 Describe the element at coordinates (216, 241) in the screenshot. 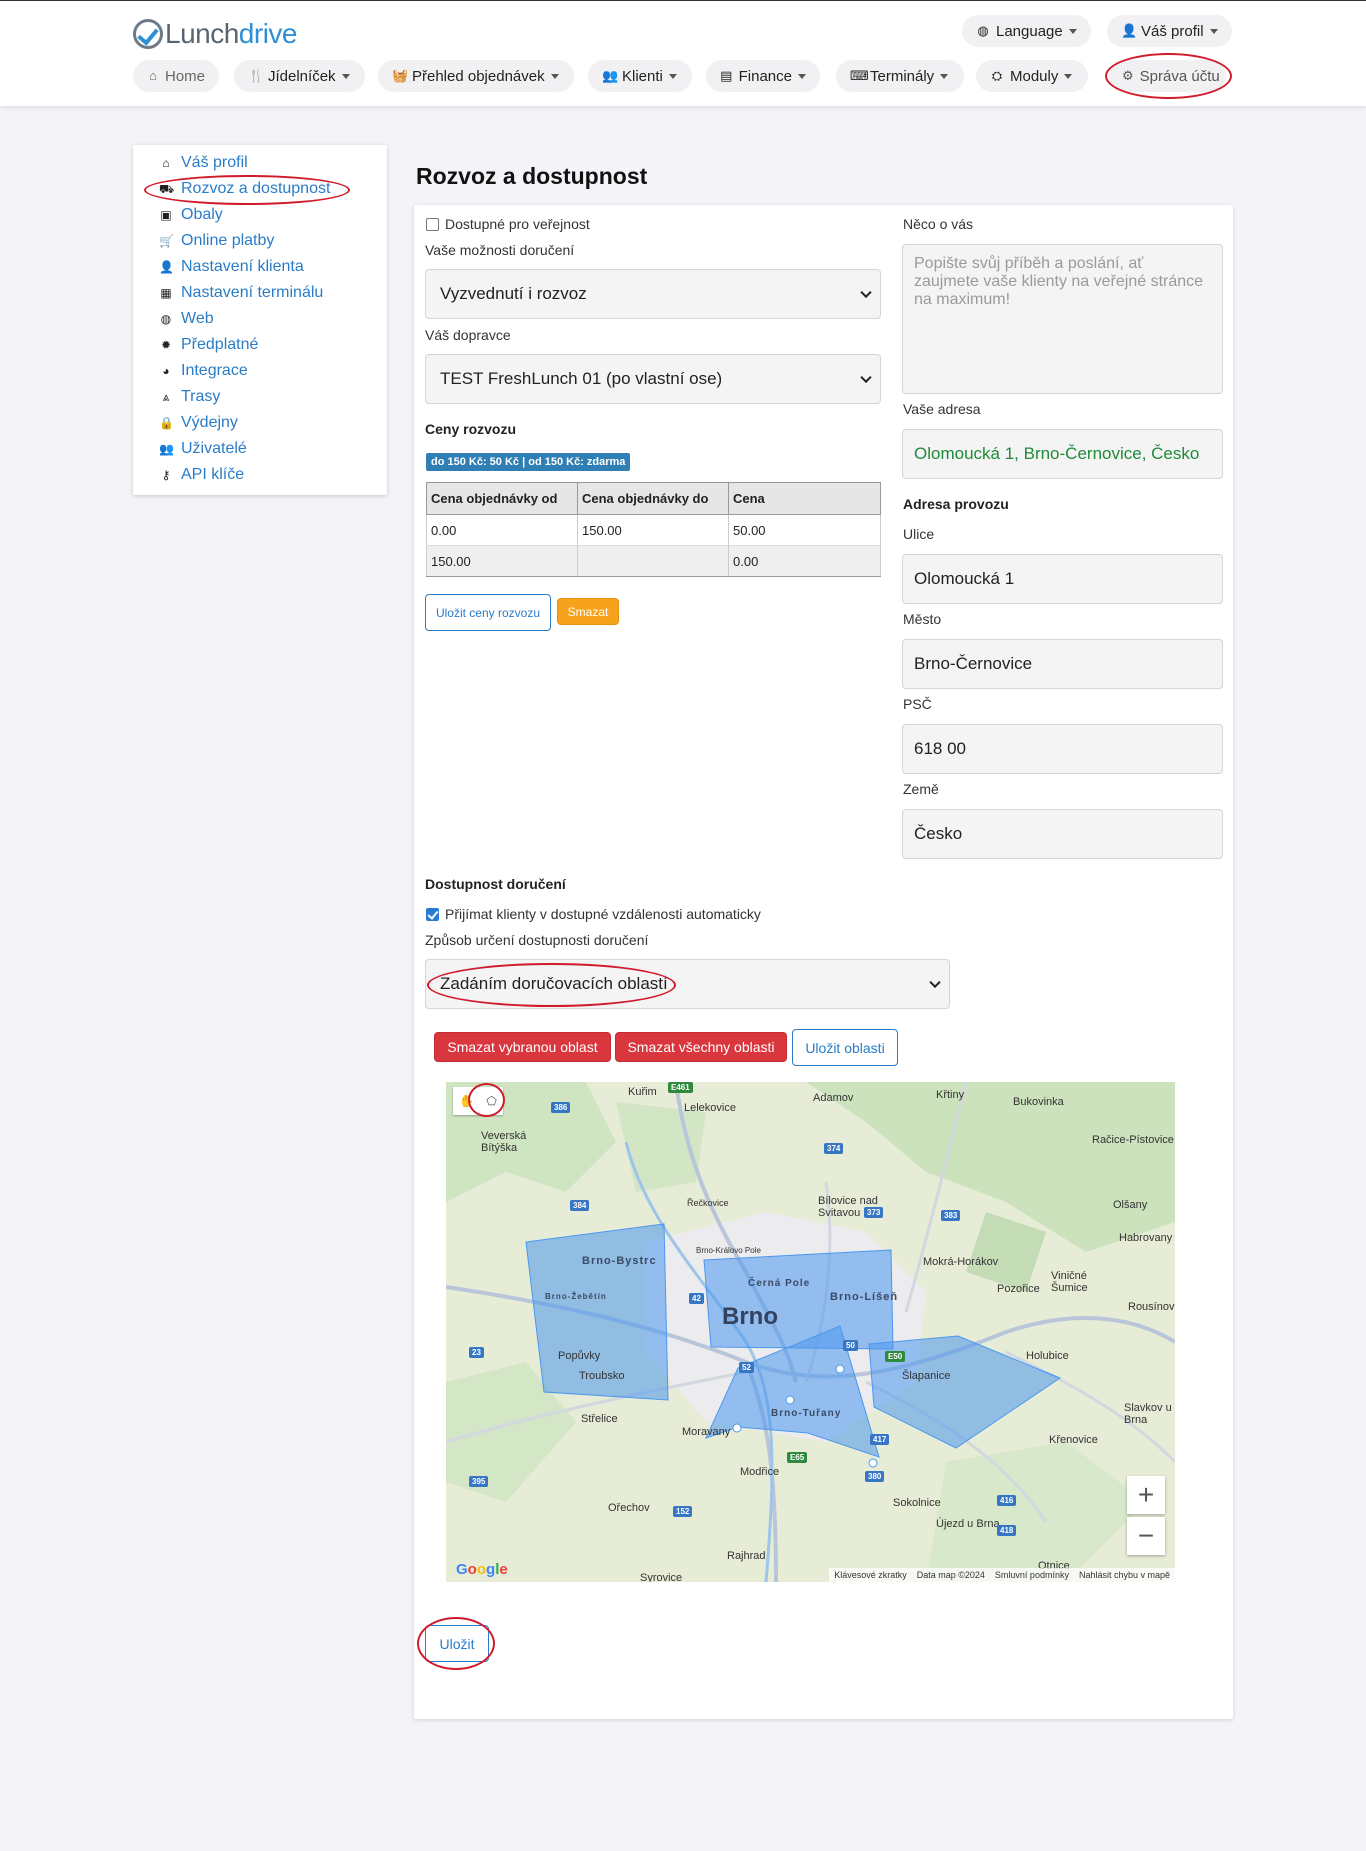

I see `sidebar-item-online-payments: 🛒 Online platby` at that location.